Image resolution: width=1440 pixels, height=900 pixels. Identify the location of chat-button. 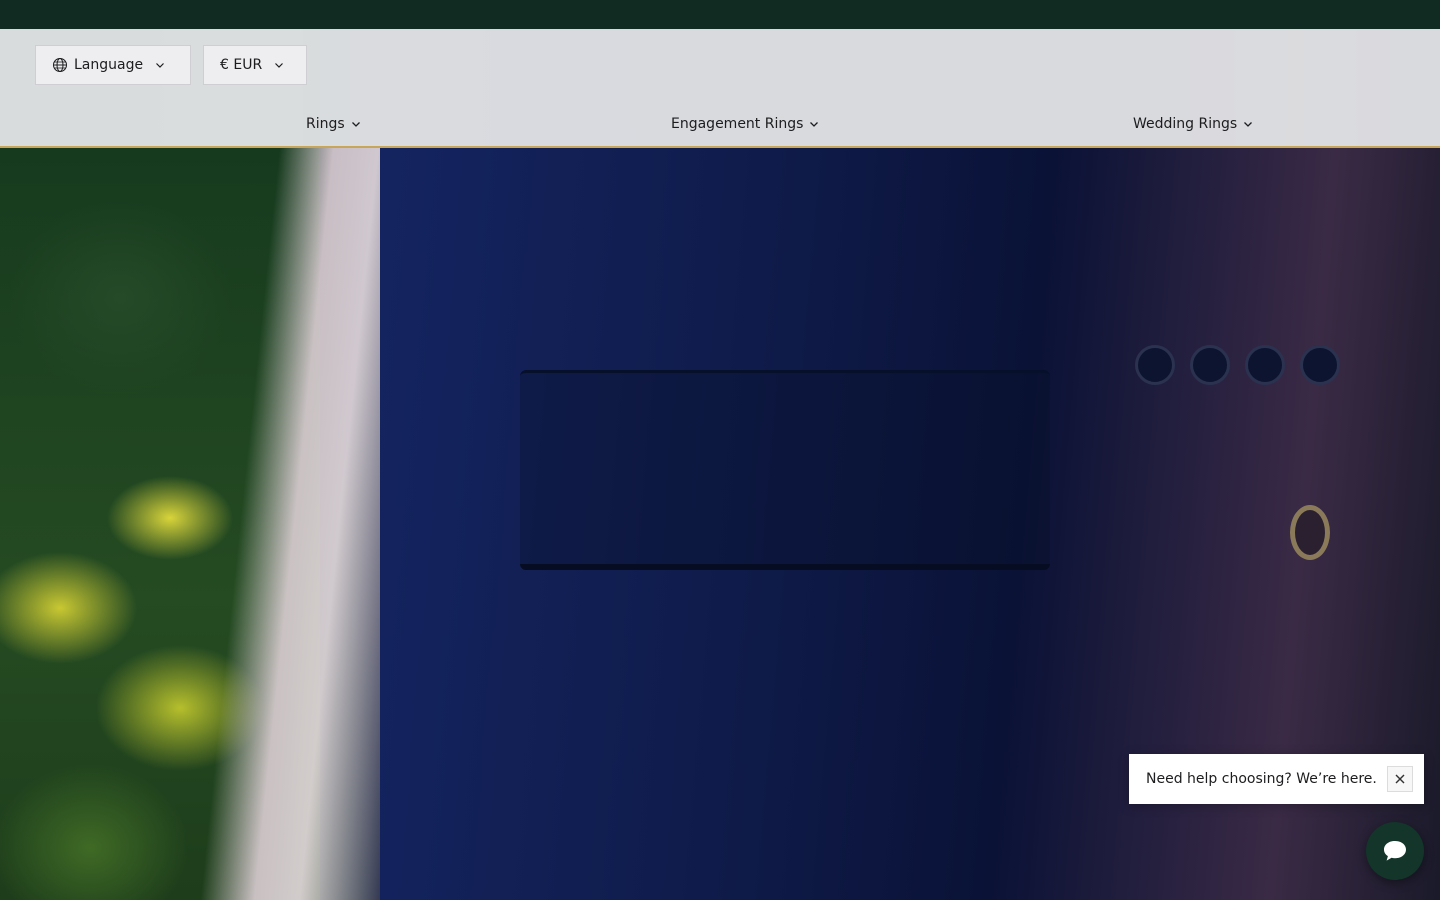
(1395, 851).